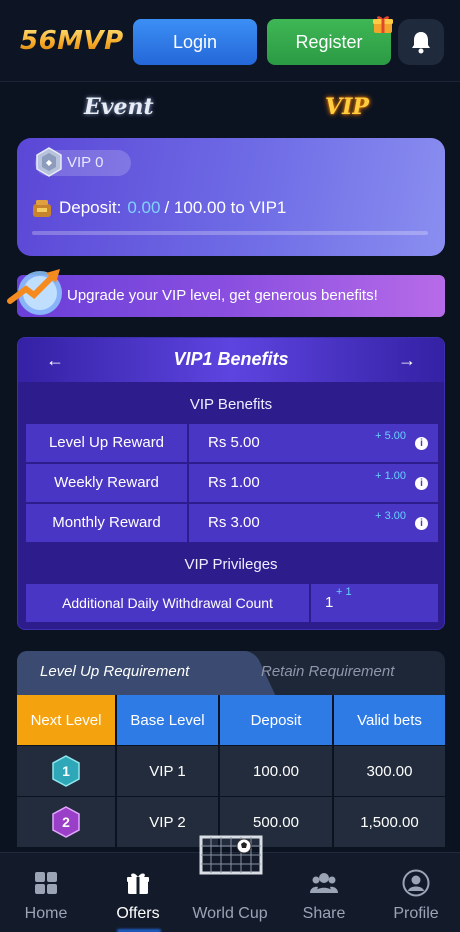 The height and width of the screenshot is (932, 460). I want to click on vip-status-card: ◆ VIP 0 Deposit: 0.00 / 100.00 to VIP1, so click(231, 197).